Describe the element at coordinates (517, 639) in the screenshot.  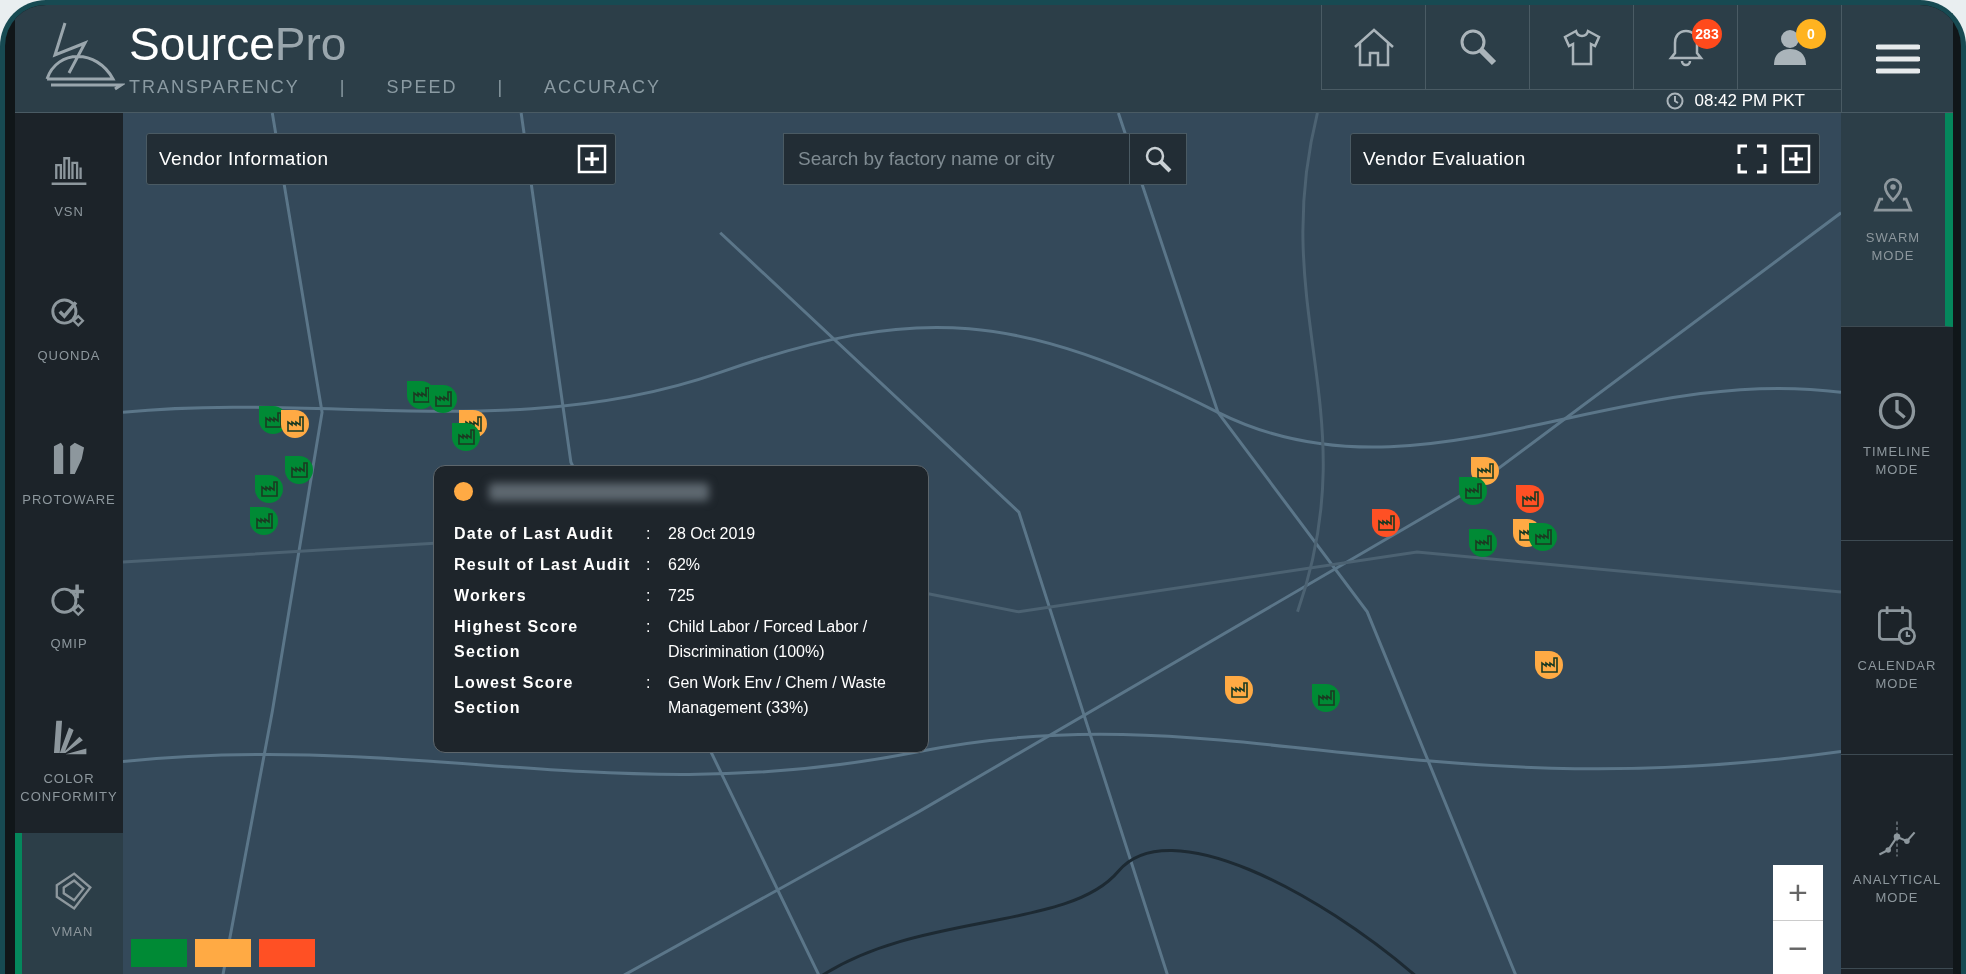
I see `field-label: Highest Score Section` at that location.